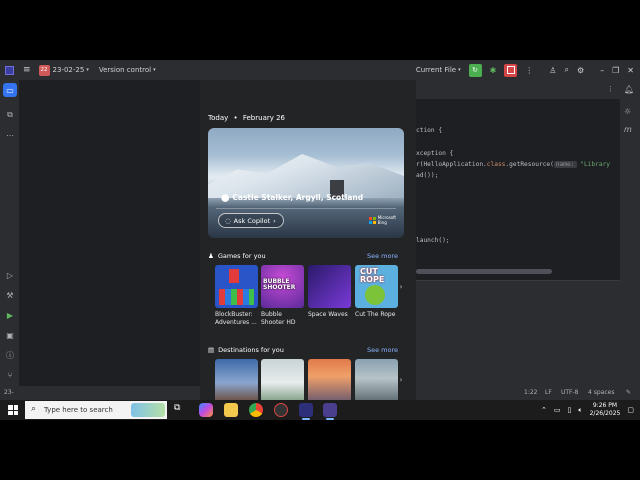 This screenshot has width=640, height=480. Describe the element at coordinates (628, 129) in the screenshot. I see `maven-icon: m` at that location.